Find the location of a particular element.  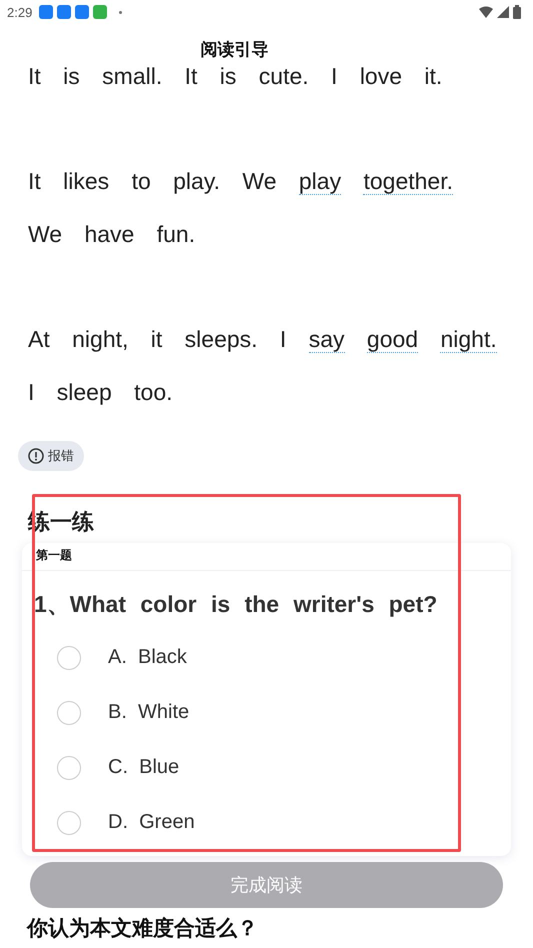

signal-icon is located at coordinates (503, 12).